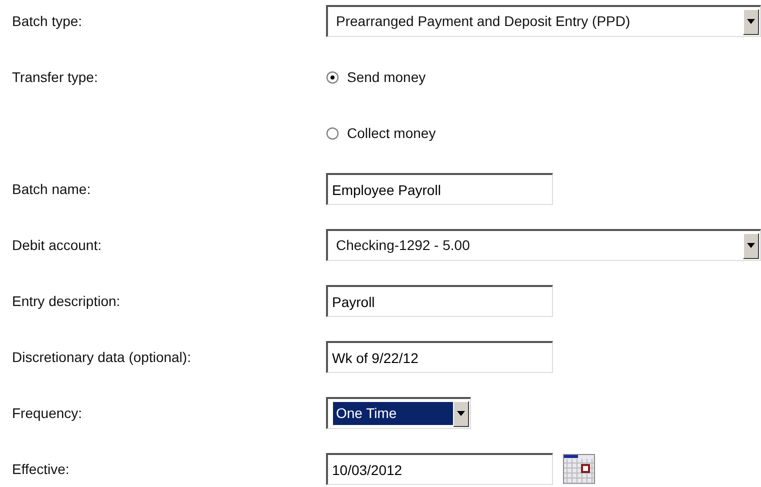  Describe the element at coordinates (57, 244) in the screenshot. I see `field-label: Debit account:` at that location.